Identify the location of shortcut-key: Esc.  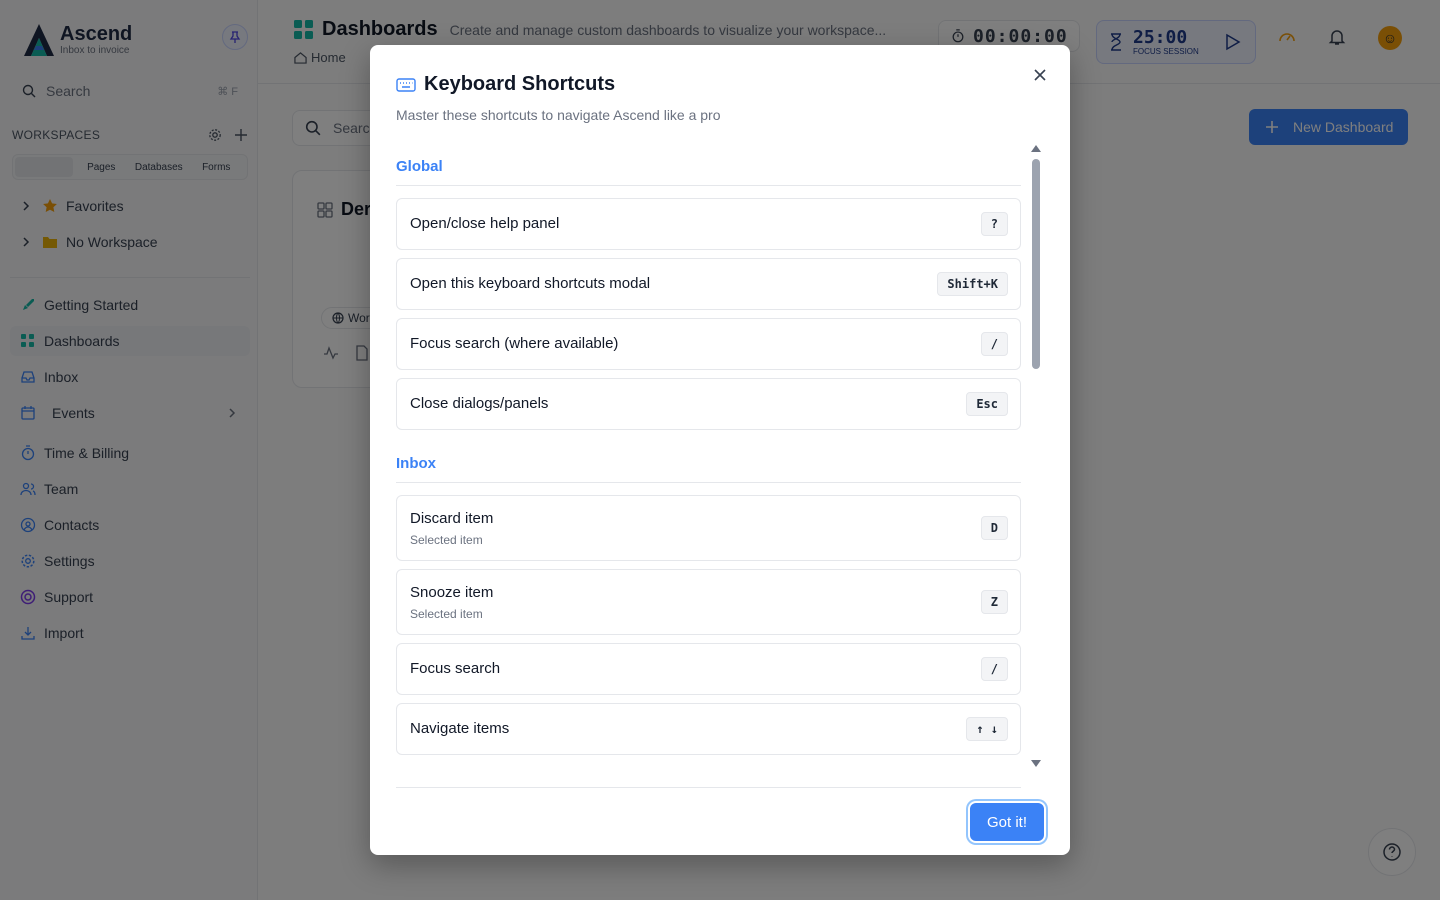
(987, 404).